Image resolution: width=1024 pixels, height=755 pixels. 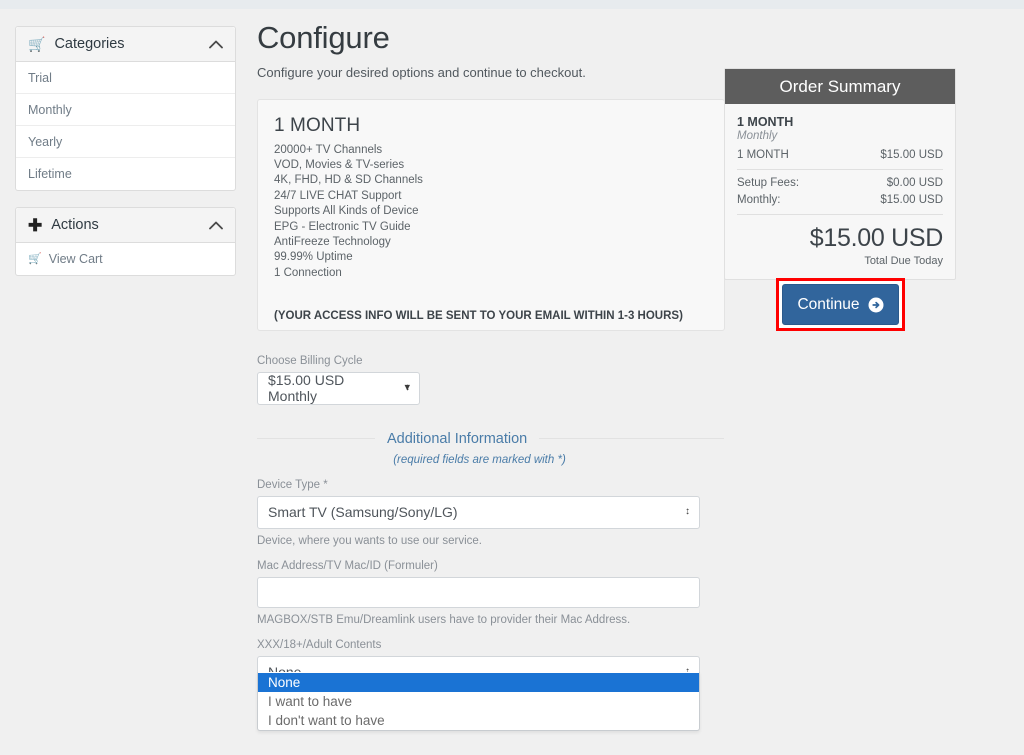 What do you see at coordinates (323, 37) in the screenshot?
I see `page-title: Configure` at bounding box center [323, 37].